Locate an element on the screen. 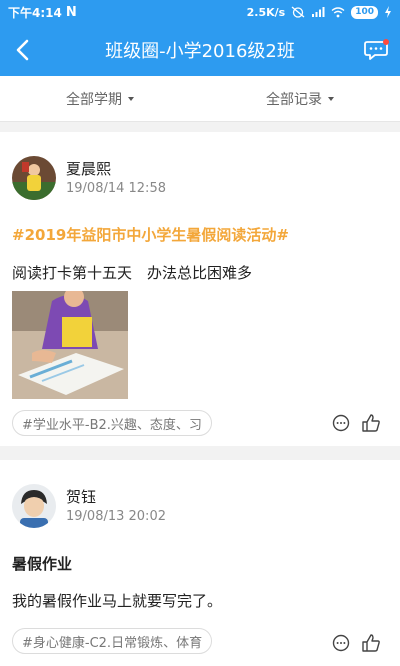 The height and width of the screenshot is (666, 400). back-arrow-icon is located at coordinates (22, 50).